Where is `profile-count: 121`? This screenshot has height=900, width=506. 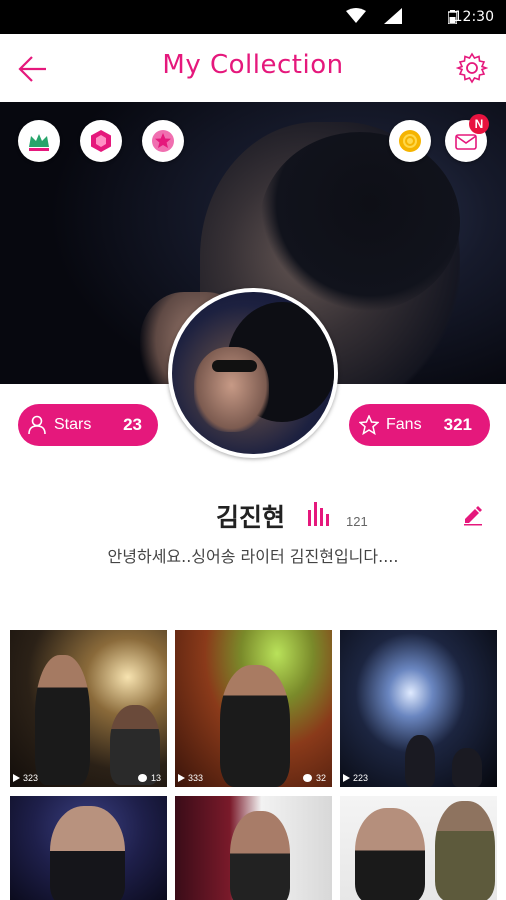
profile-count: 121 is located at coordinates (357, 521).